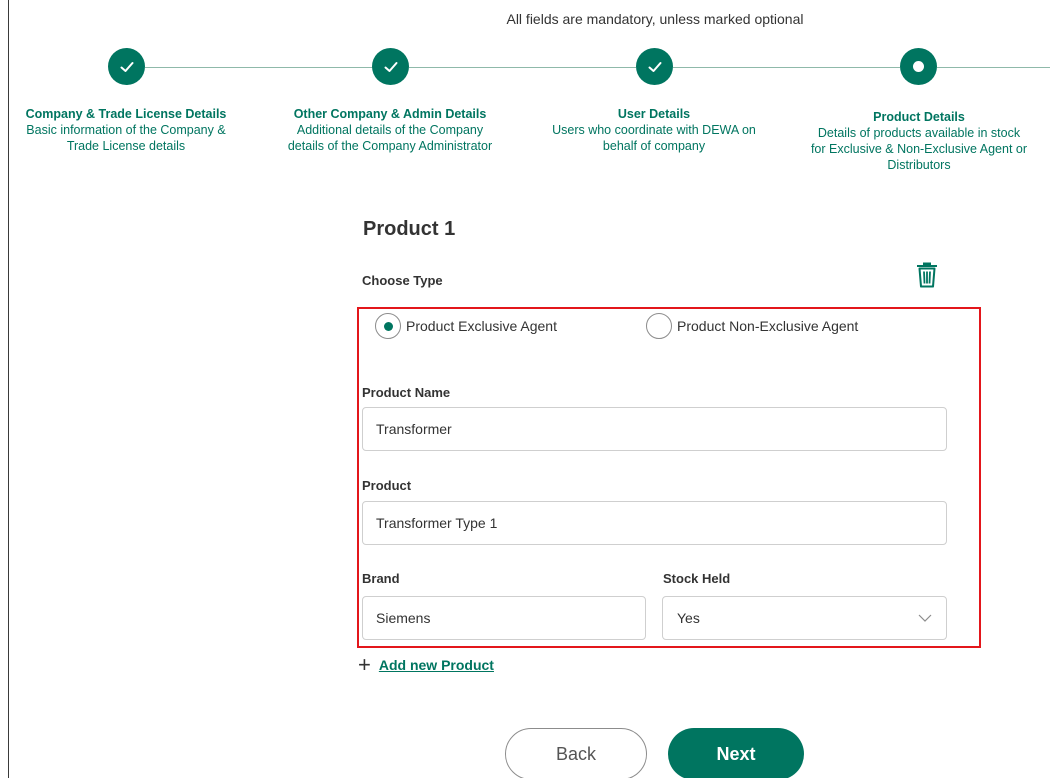 The image size is (1050, 778). Describe the element at coordinates (654, 429) in the screenshot. I see `product-name-input` at that location.